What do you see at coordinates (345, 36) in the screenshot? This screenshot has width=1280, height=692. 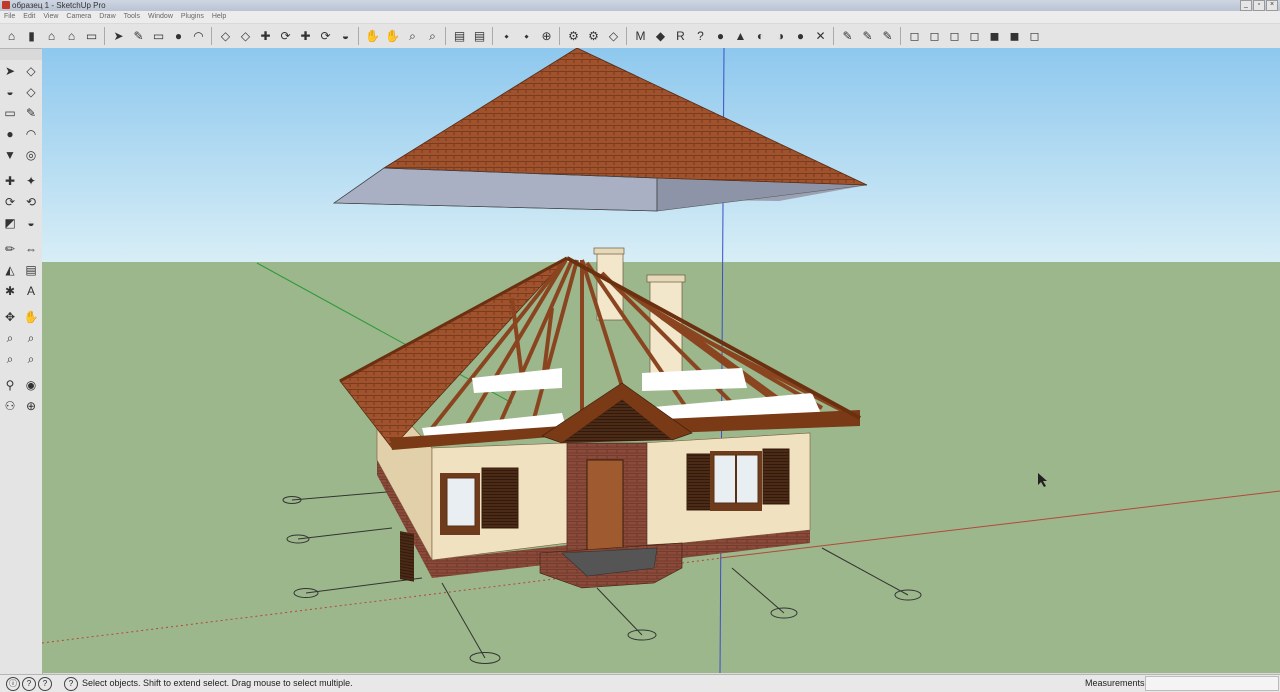 I see `toolbar-tool-icon: ◒` at bounding box center [345, 36].